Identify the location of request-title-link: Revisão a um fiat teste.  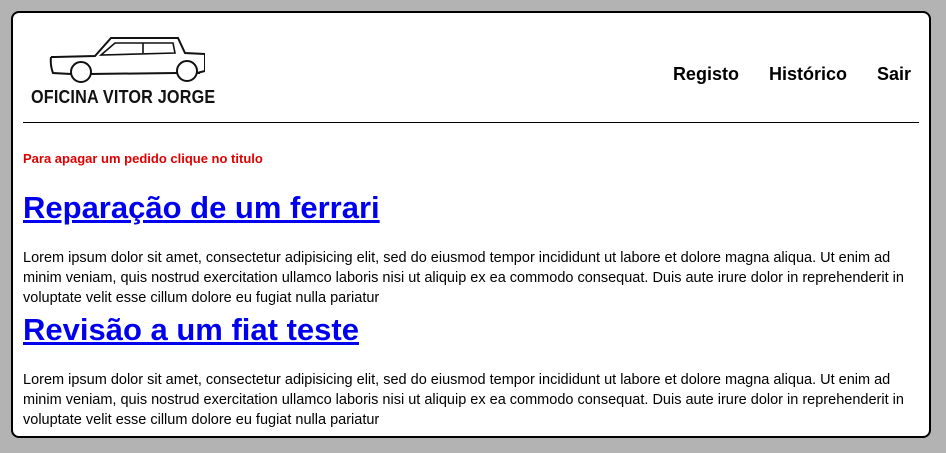
(191, 330).